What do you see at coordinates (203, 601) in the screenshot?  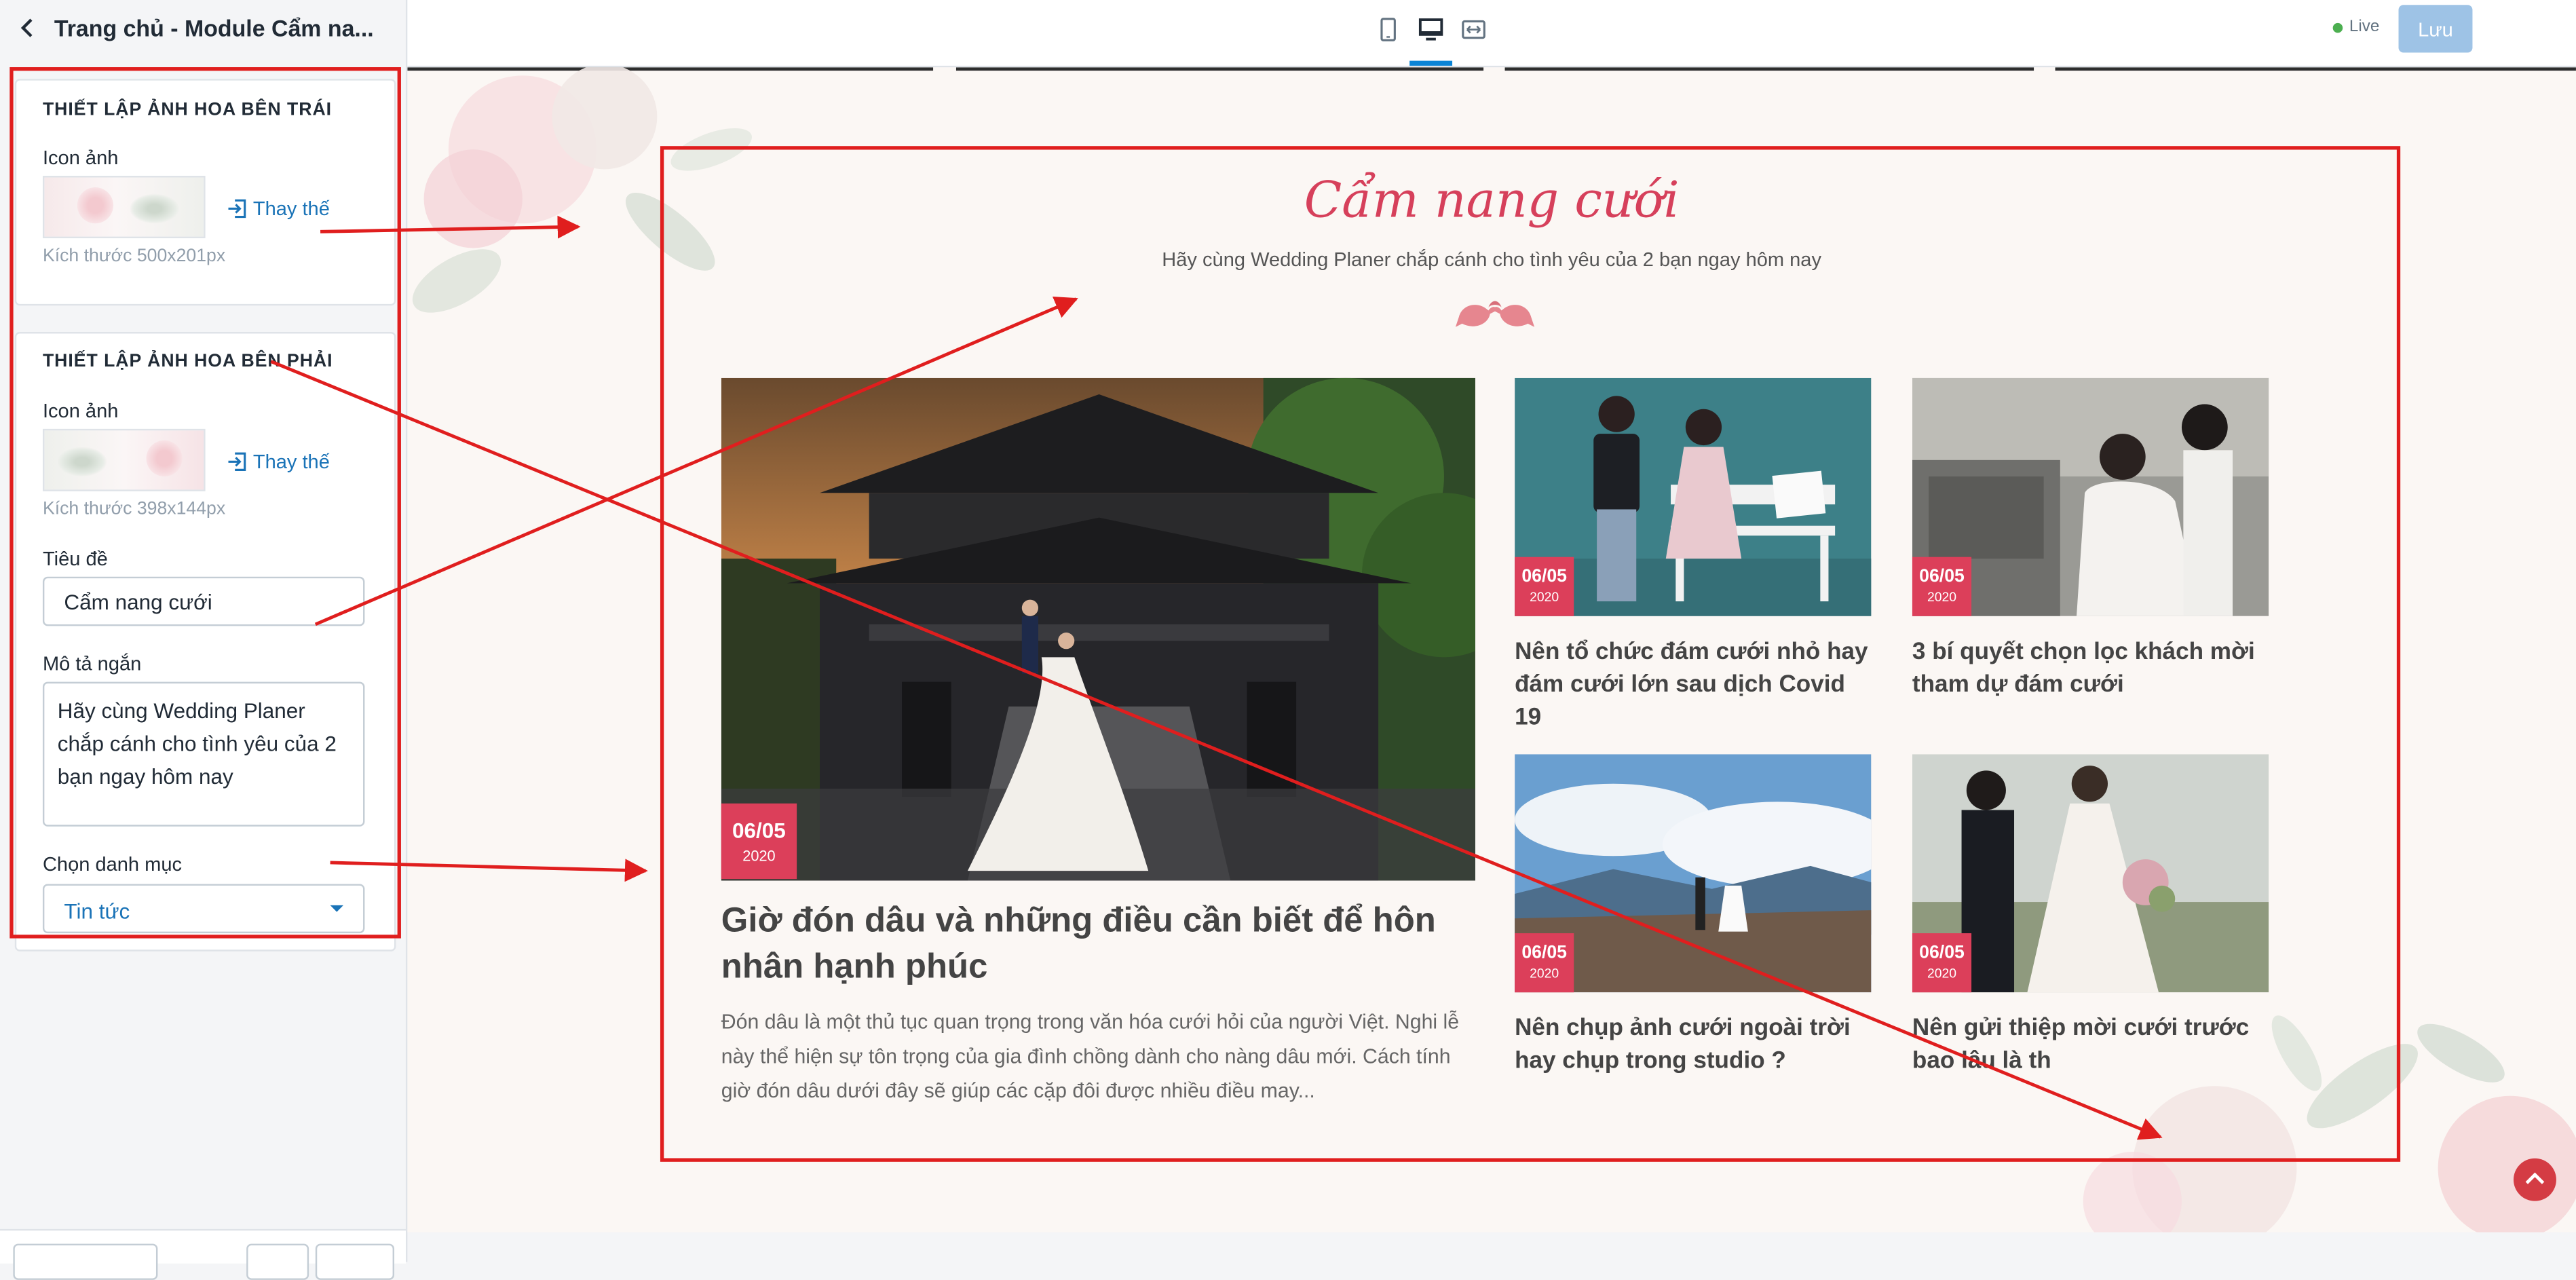 I see `title-input` at bounding box center [203, 601].